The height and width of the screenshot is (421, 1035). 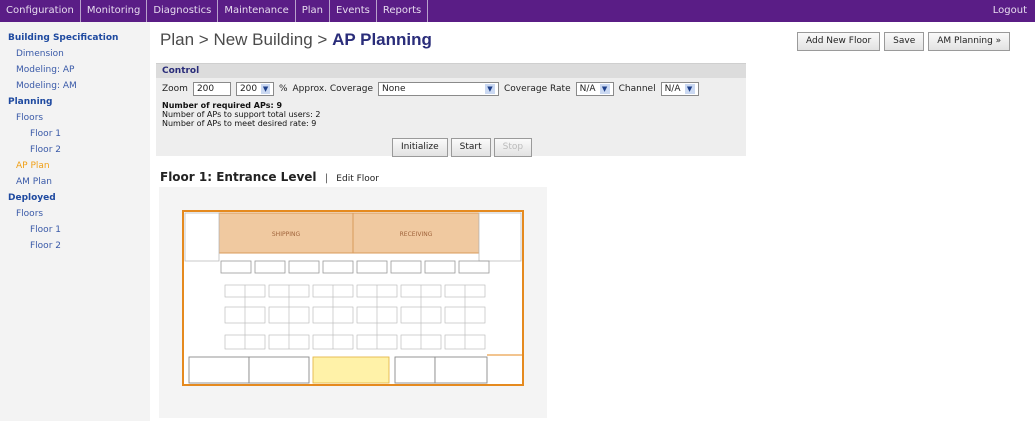 What do you see at coordinates (286, 234) in the screenshot?
I see `room-label-shipping: SHIPPING` at bounding box center [286, 234].